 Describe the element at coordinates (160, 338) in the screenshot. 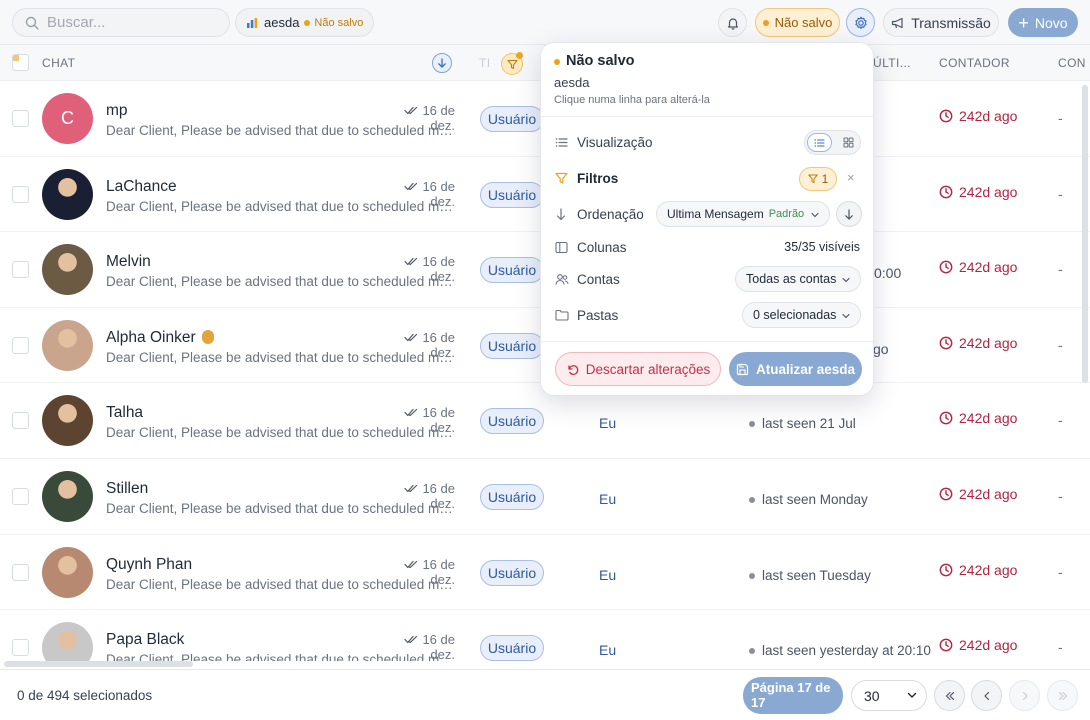

I see `chat-name: Alpha Oinker` at that location.